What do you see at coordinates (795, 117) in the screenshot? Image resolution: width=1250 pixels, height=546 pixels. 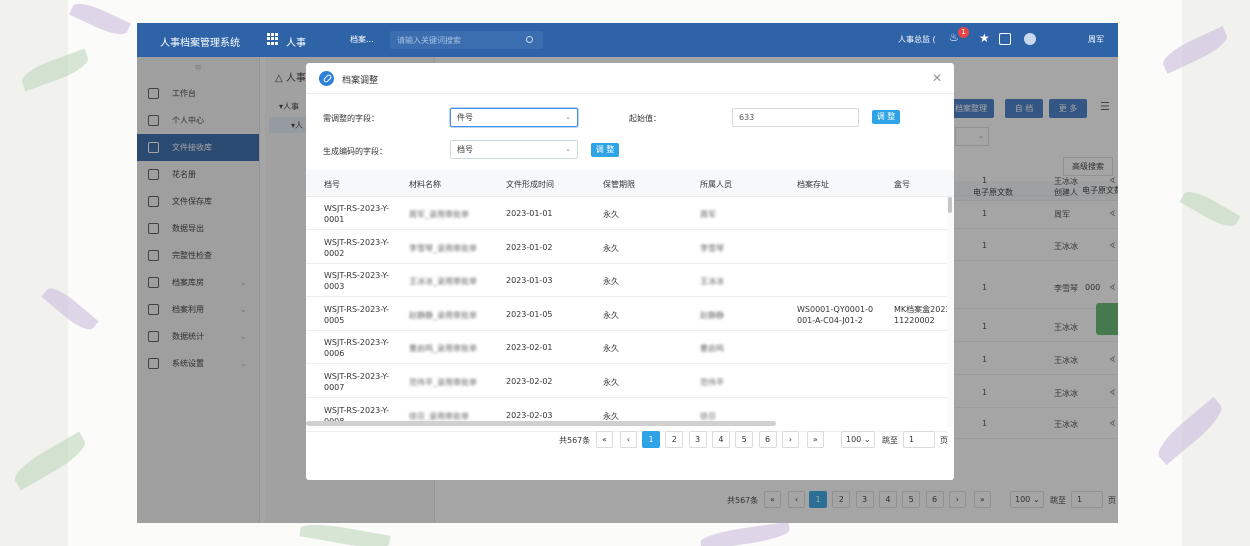 I see `start-value-input` at bounding box center [795, 117].